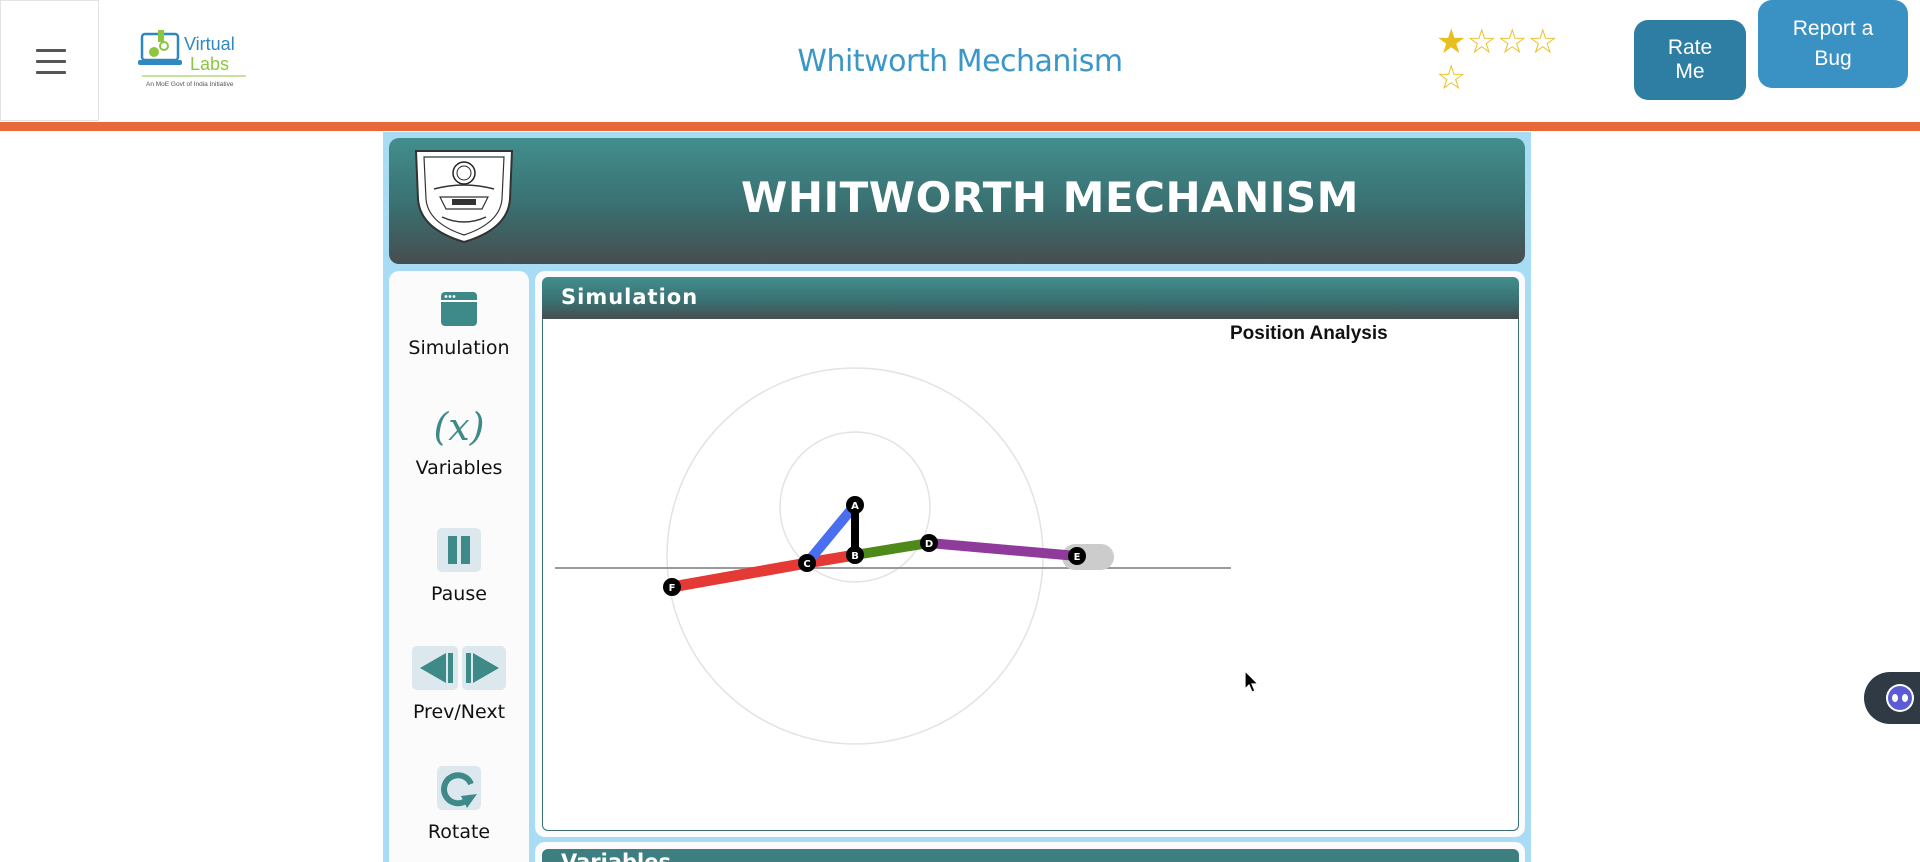  I want to click on report-bug-label: Report a Bug, so click(1833, 43).